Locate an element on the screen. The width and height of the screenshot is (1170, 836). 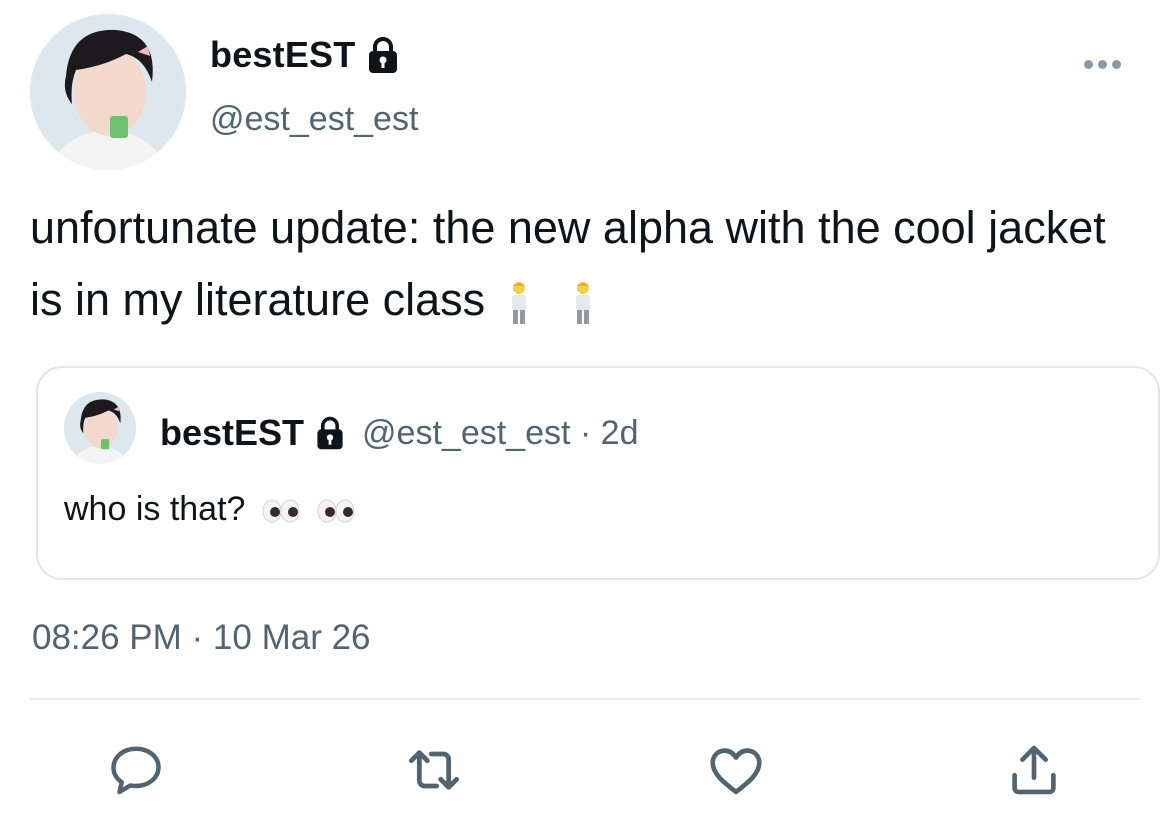
like-button is located at coordinates (736, 770).